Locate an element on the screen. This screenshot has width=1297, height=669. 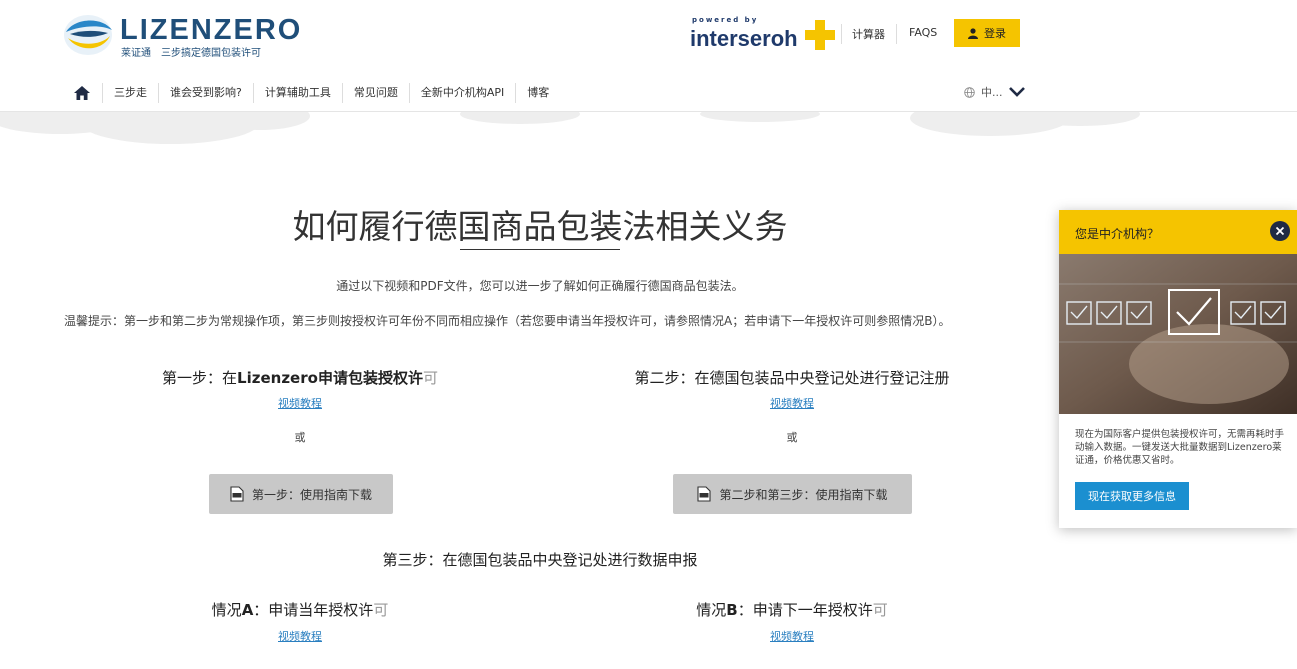
case-a-title: 情况A：申请当年授权许可 is located at coordinates (300, 609).